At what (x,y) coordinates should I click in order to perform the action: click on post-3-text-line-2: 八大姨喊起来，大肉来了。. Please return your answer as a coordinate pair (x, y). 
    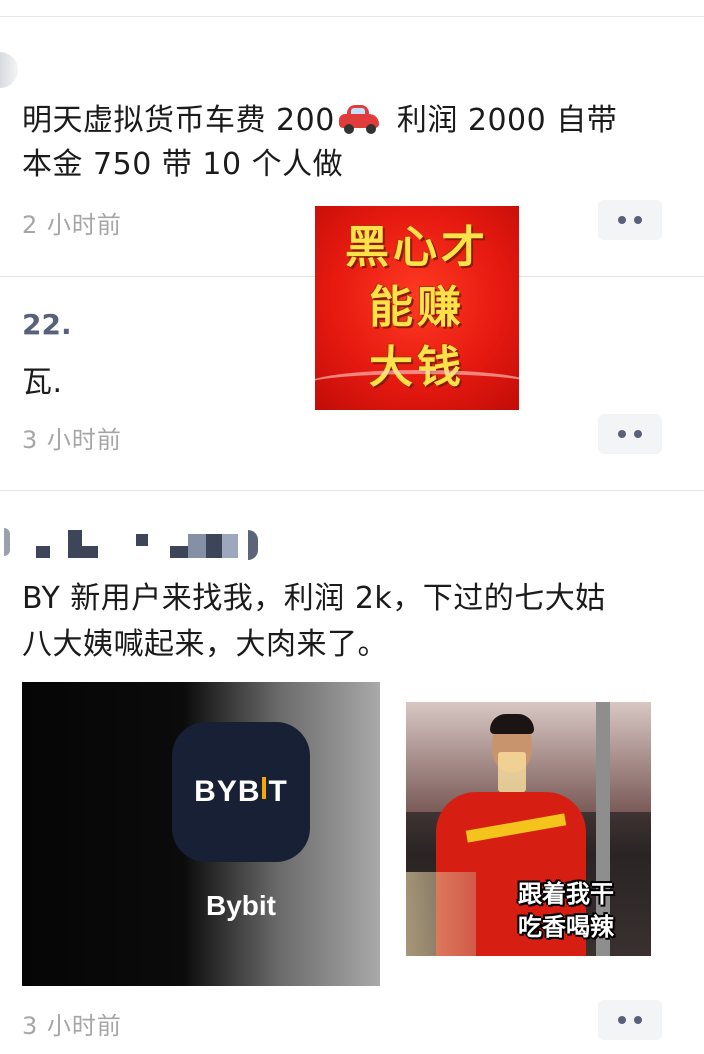
    Looking at the image, I should click on (205, 644).